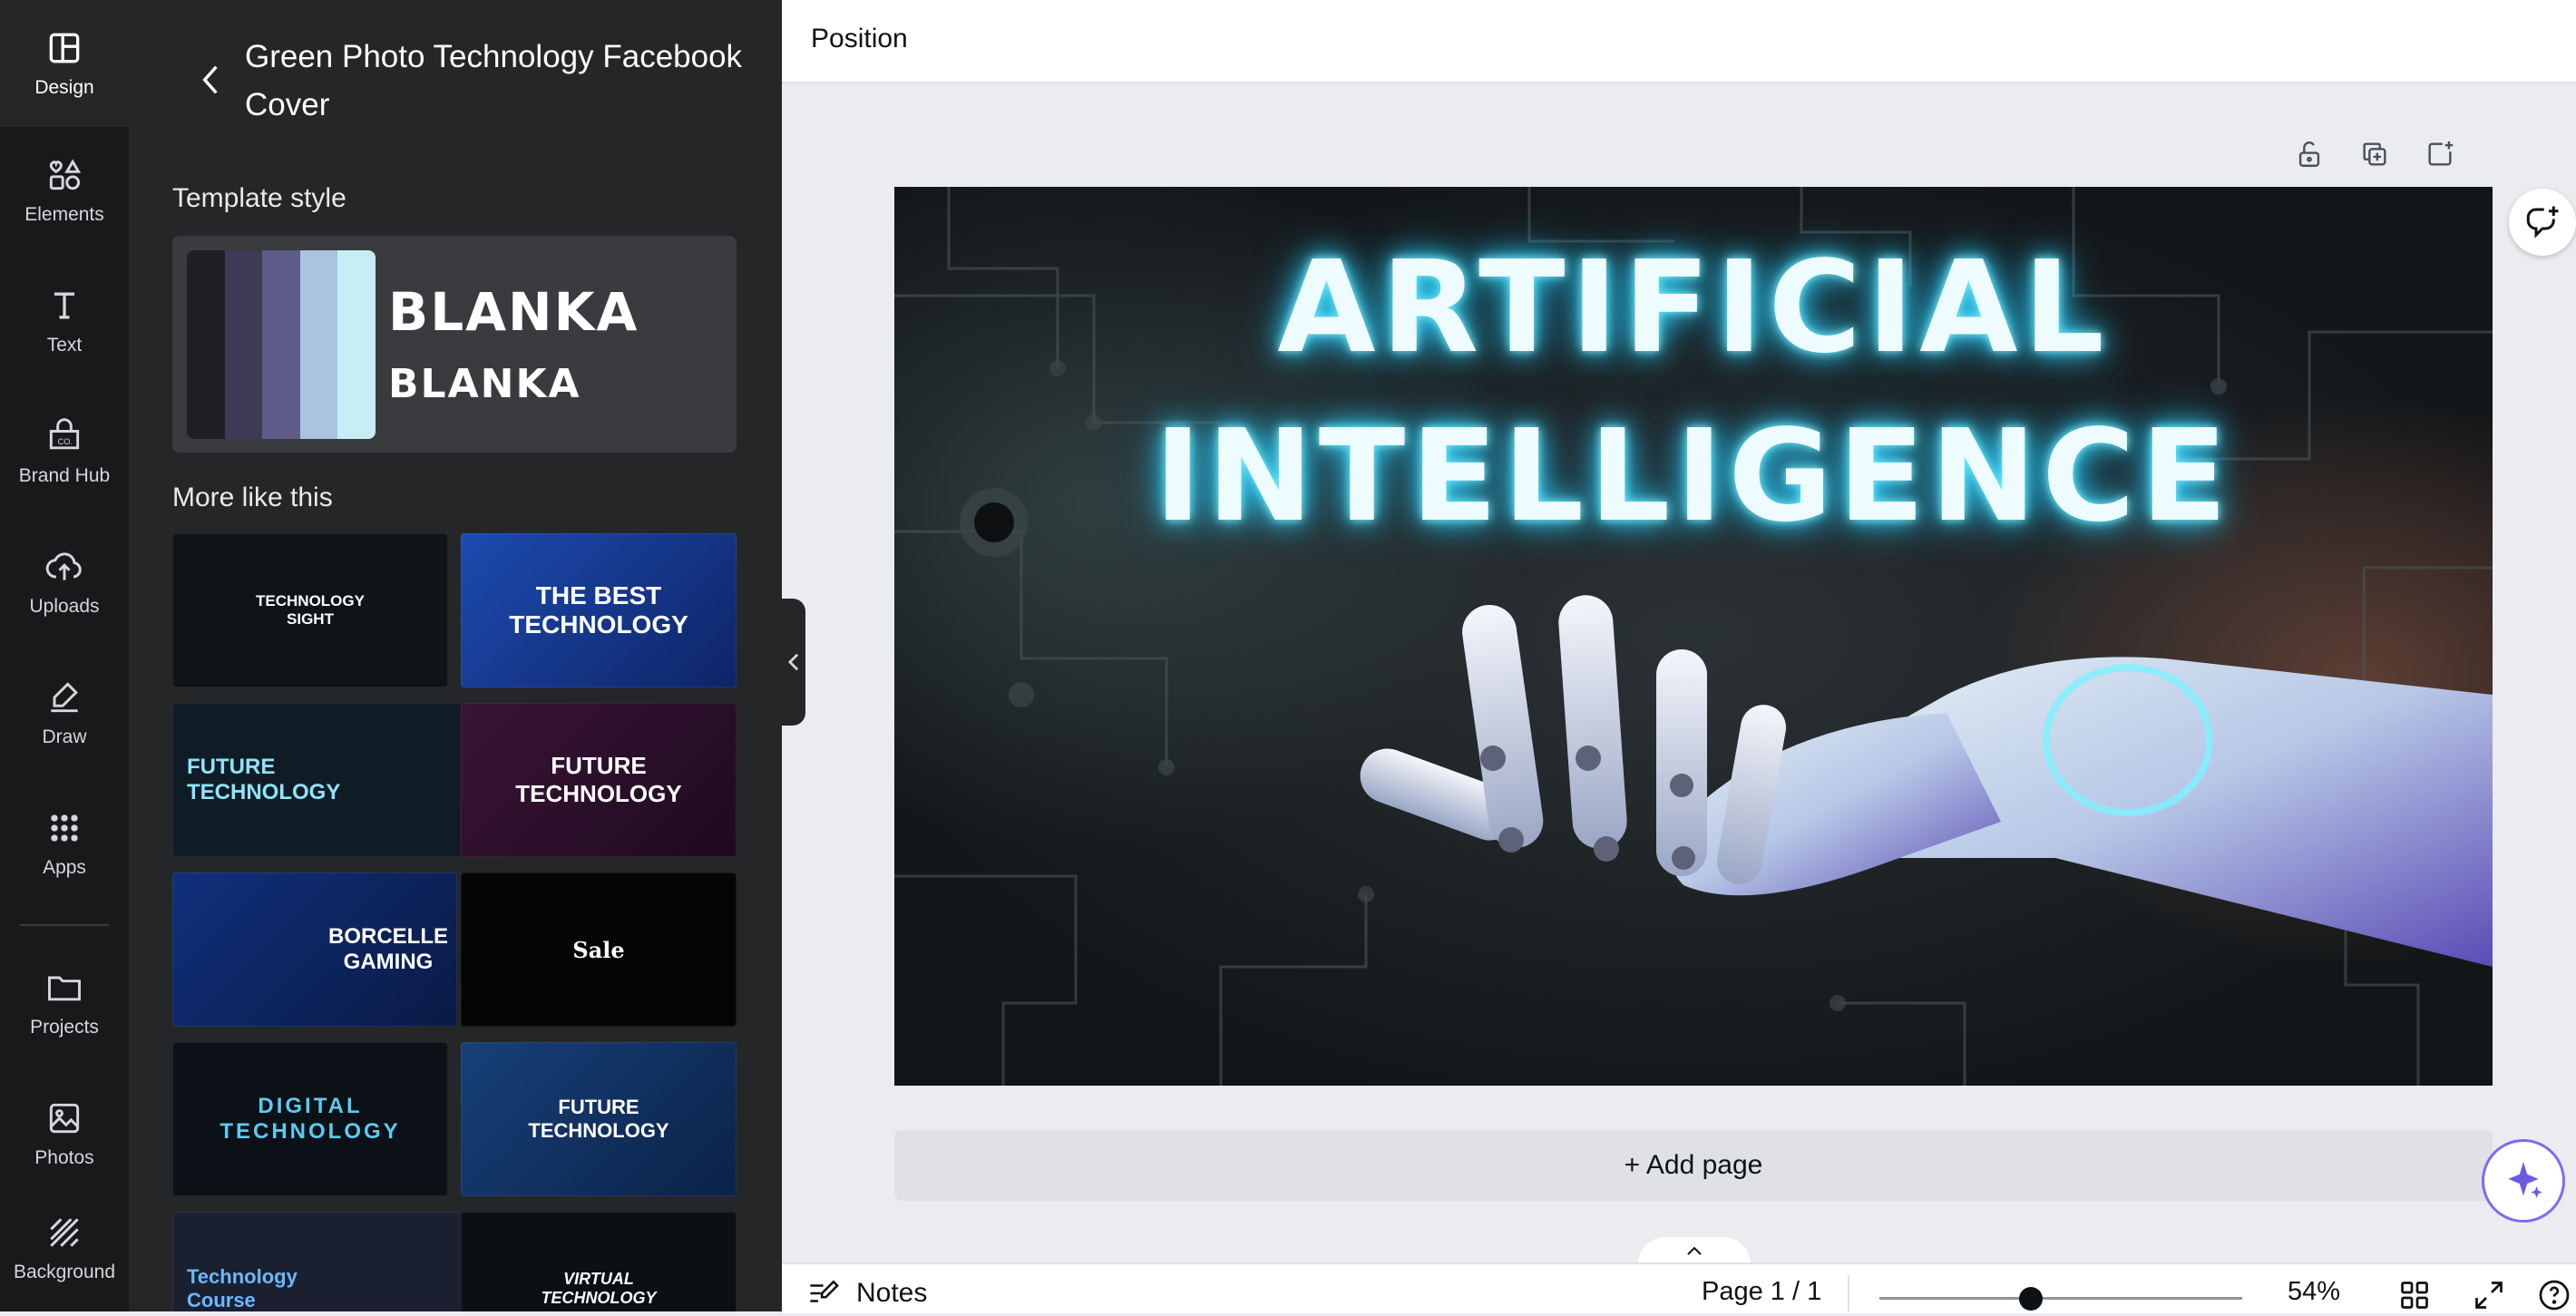 Image resolution: width=2576 pixels, height=1316 pixels. Describe the element at coordinates (64, 48) in the screenshot. I see `layout-icon` at that location.